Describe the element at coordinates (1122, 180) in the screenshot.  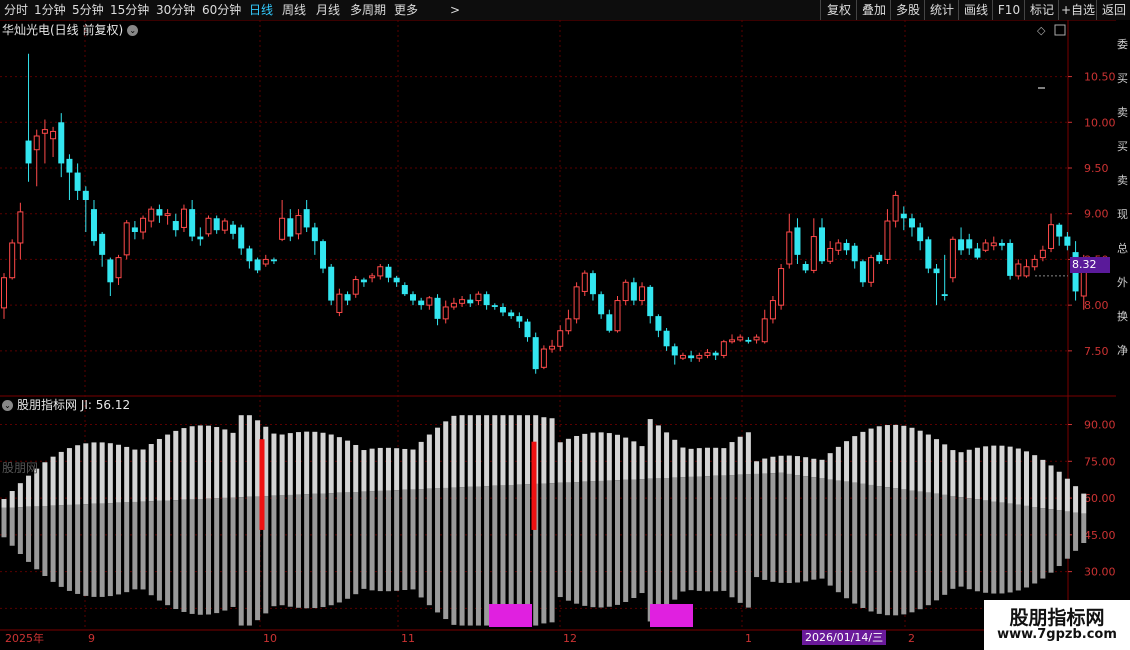
I see `right-strip-char: 卖` at that location.